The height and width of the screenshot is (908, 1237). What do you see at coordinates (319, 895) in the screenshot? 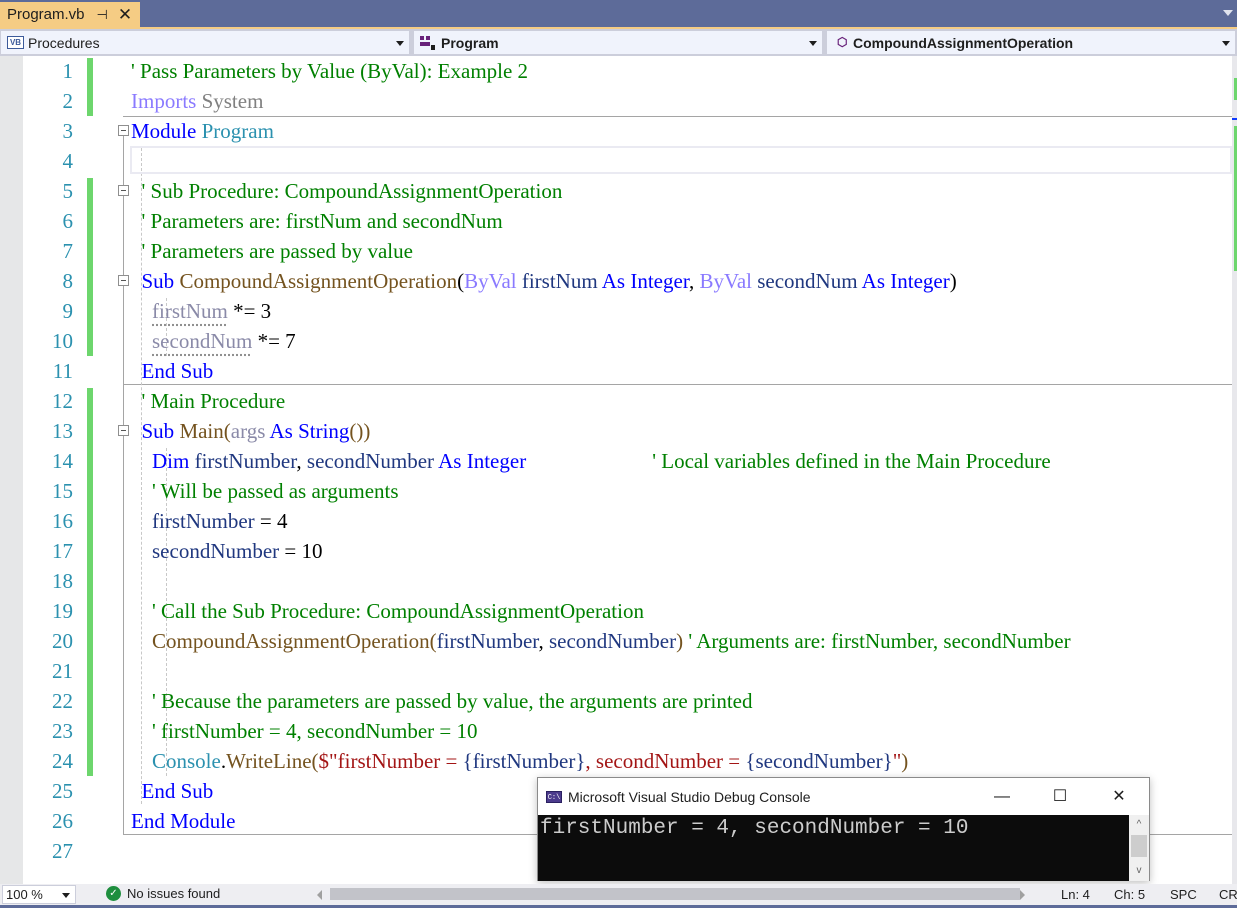
I see `scroll-left-icon` at bounding box center [319, 895].